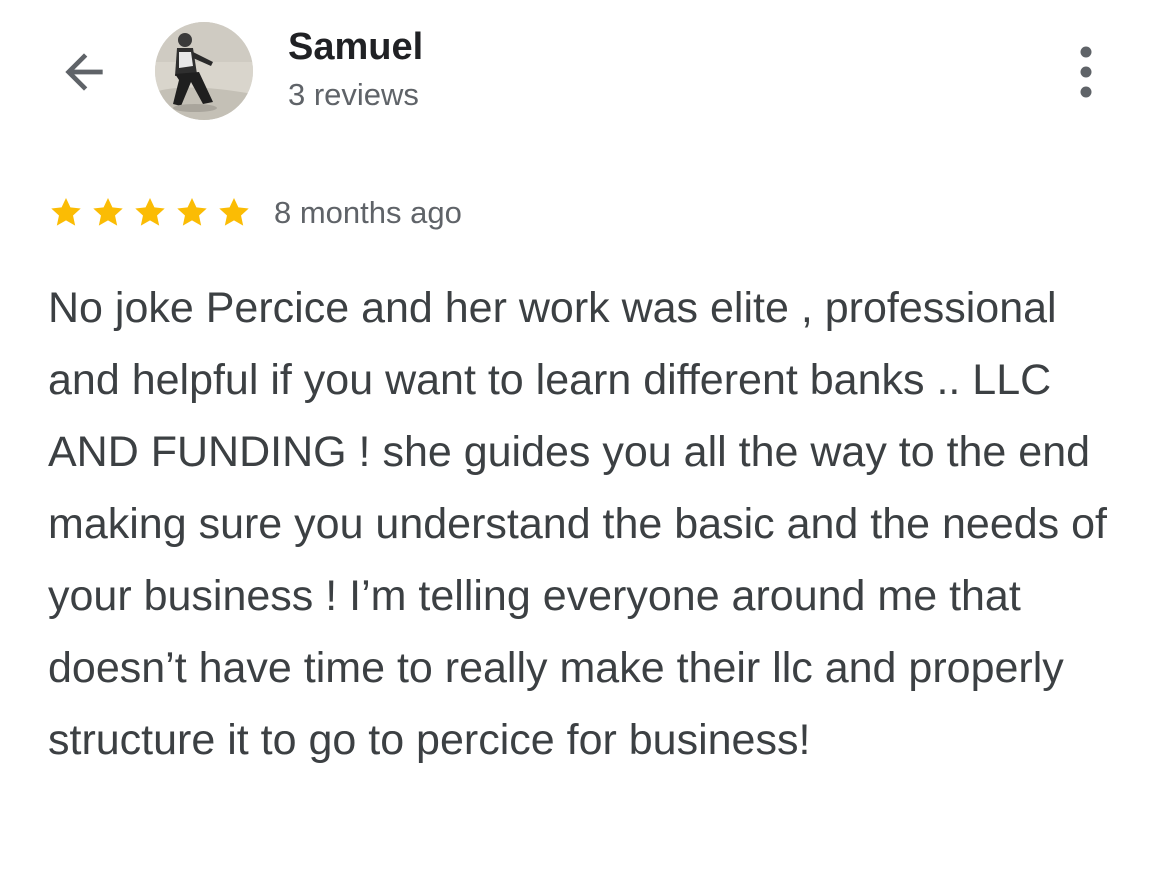  Describe the element at coordinates (368, 212) in the screenshot. I see `review-time: 8 months ago` at that location.